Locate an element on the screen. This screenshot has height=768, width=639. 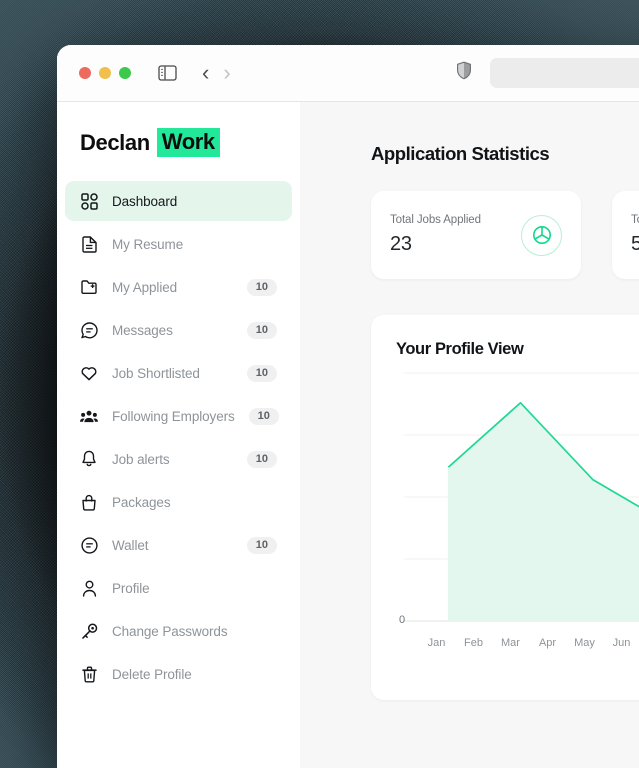
sidebar-item-my-resume: My Resume is located at coordinates (178, 244).